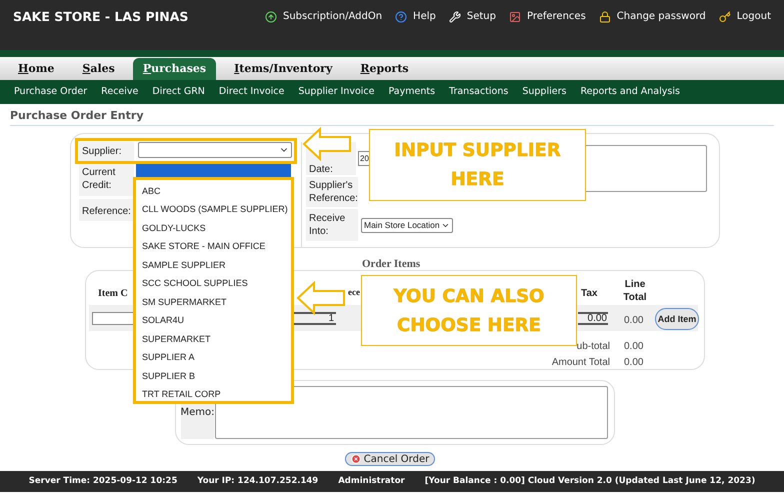 Image resolution: width=784 pixels, height=500 pixels. Describe the element at coordinates (544, 92) in the screenshot. I see `sub-nav-link: Suppliers` at that location.